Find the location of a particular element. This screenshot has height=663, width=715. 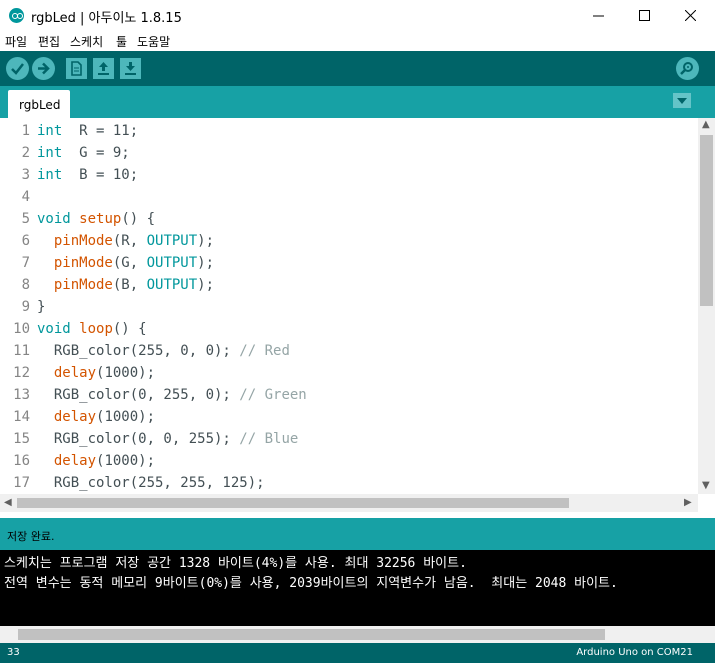

code-text: void loop() { is located at coordinates (92, 329).